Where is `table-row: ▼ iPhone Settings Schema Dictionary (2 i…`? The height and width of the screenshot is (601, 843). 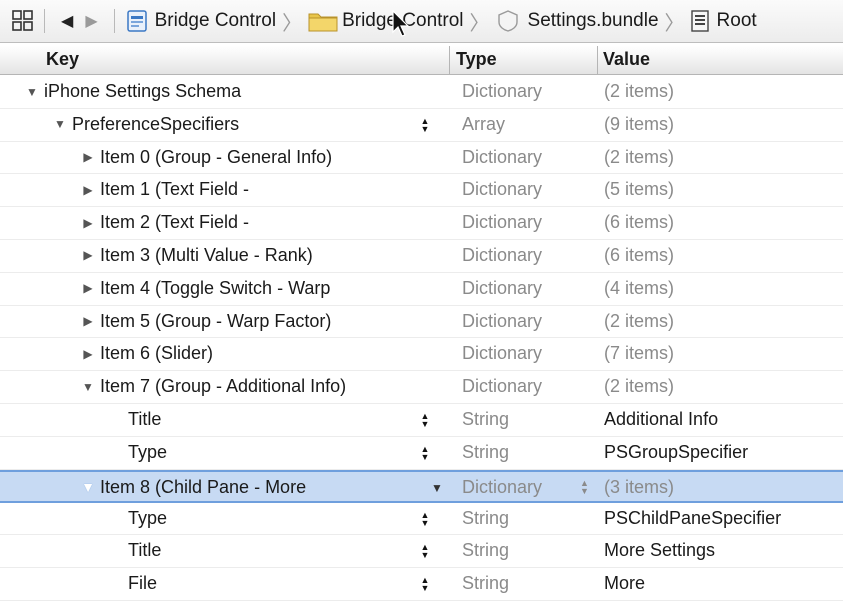
table-row: ▼ iPhone Settings Schema Dictionary (2 i… is located at coordinates (421, 92).